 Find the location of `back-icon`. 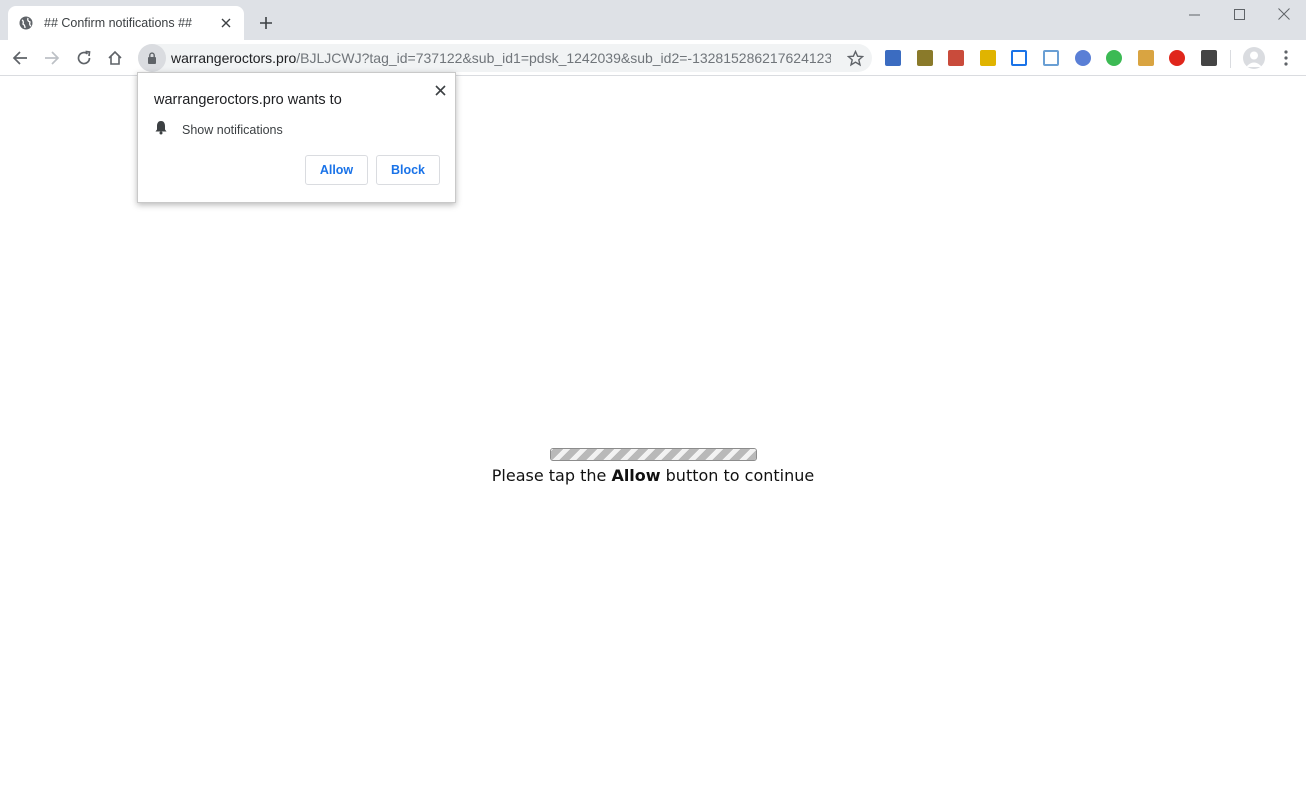

back-icon is located at coordinates (20, 58).